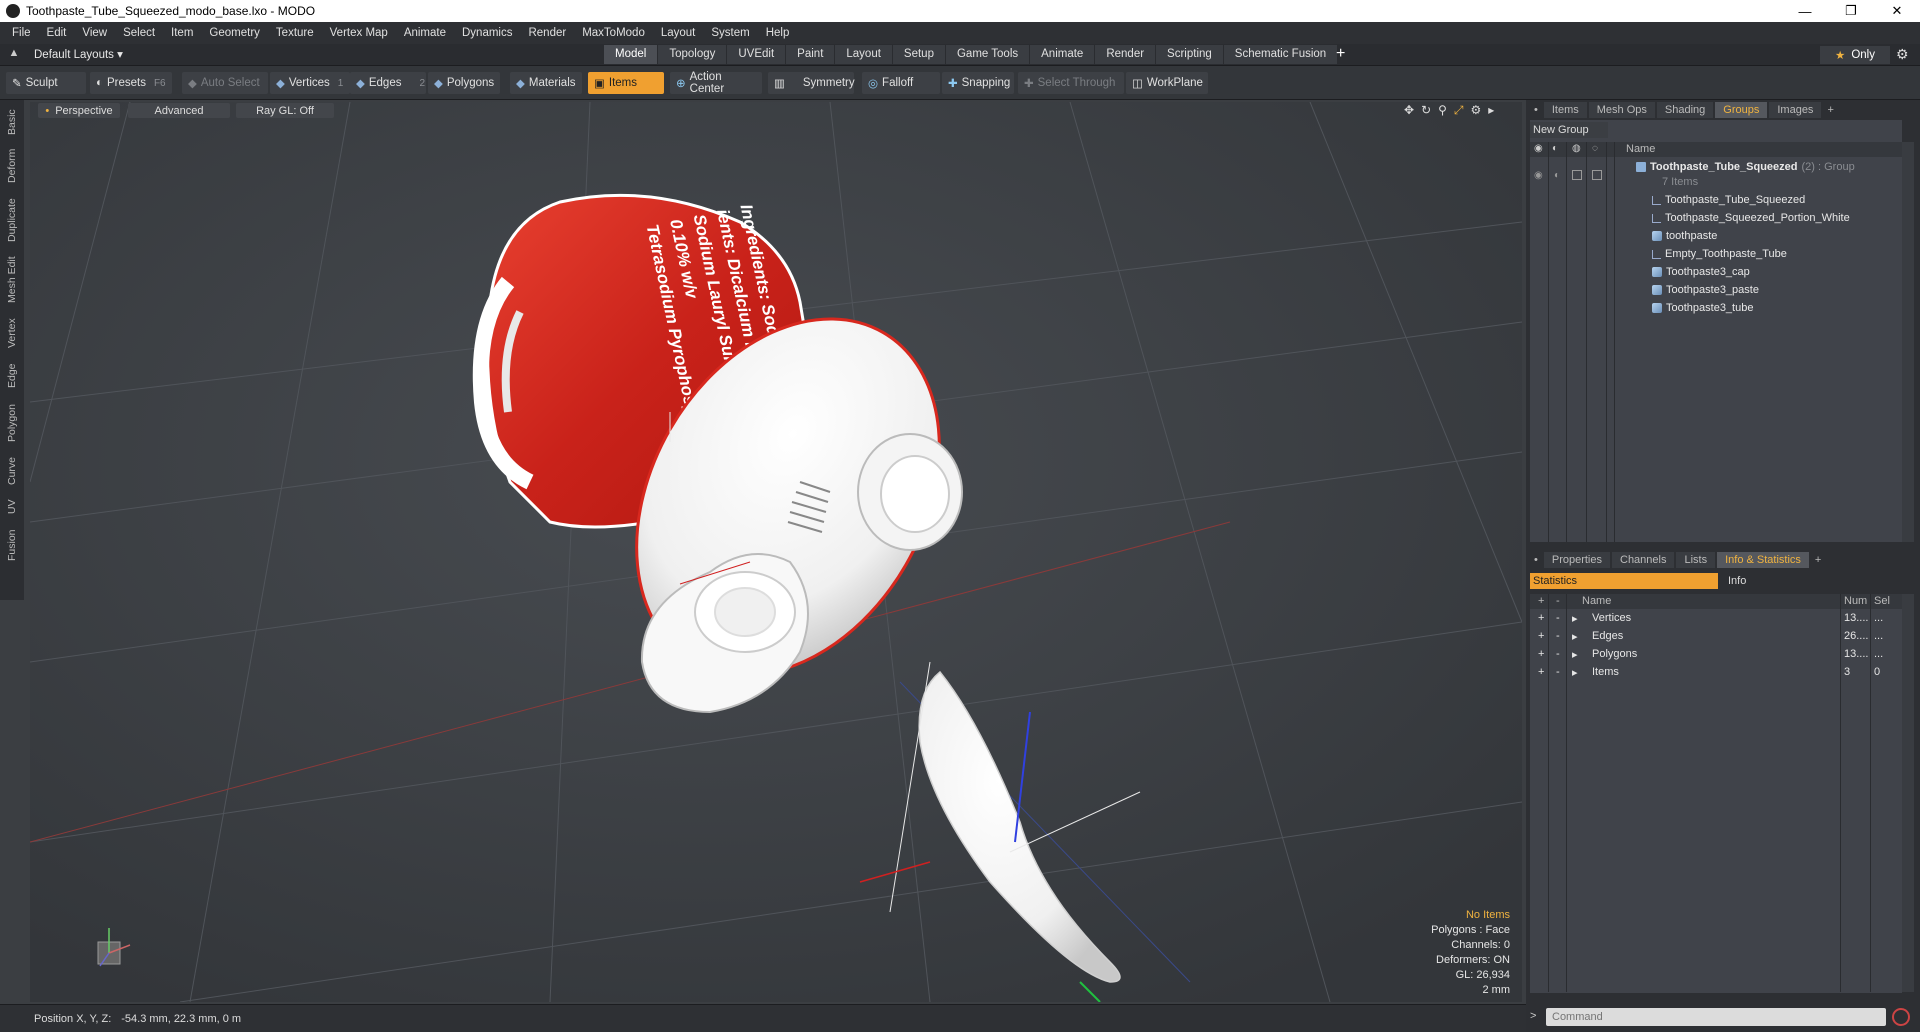  What do you see at coordinates (57, 33) in the screenshot?
I see `menu-edit: Edit` at bounding box center [57, 33].